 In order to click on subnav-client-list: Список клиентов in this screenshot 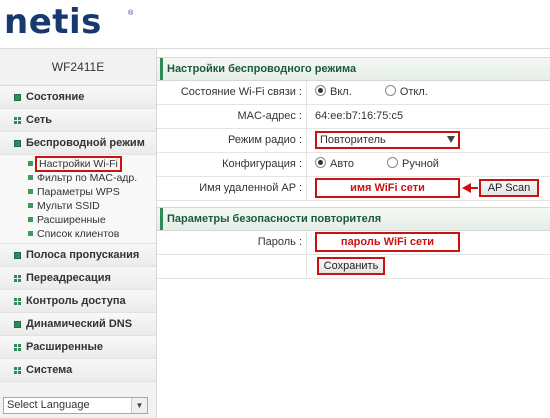, I will do `click(78, 234)`.